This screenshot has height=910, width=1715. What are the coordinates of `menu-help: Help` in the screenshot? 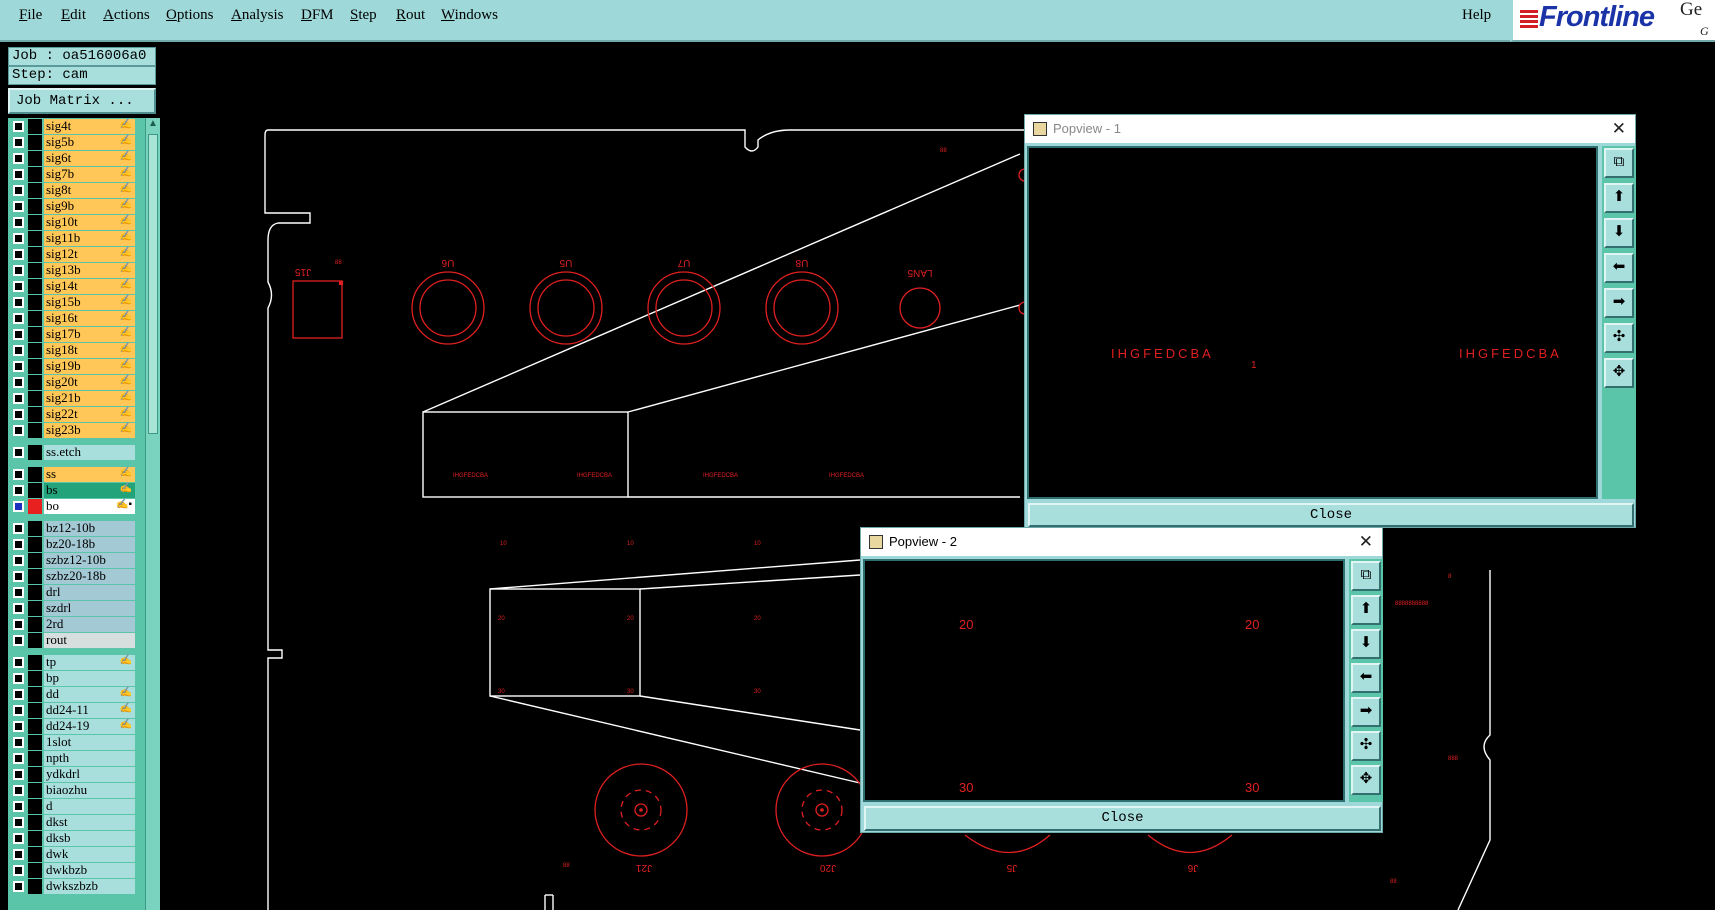 It's located at (1476, 15).